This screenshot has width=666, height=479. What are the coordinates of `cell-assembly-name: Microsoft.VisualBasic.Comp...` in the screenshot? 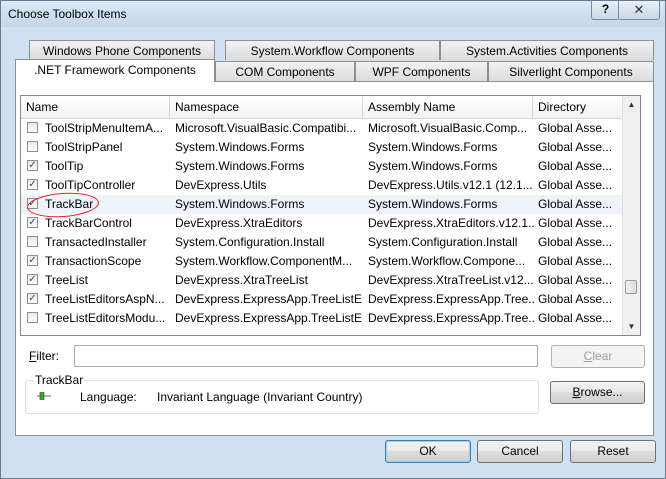 It's located at (448, 128).